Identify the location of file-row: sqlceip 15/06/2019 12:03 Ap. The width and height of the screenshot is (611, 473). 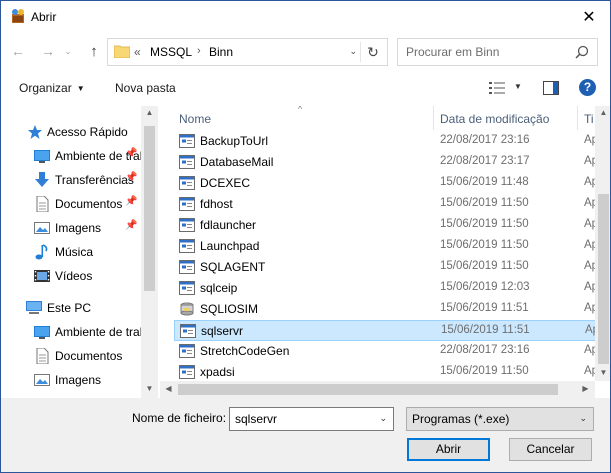
(386, 288).